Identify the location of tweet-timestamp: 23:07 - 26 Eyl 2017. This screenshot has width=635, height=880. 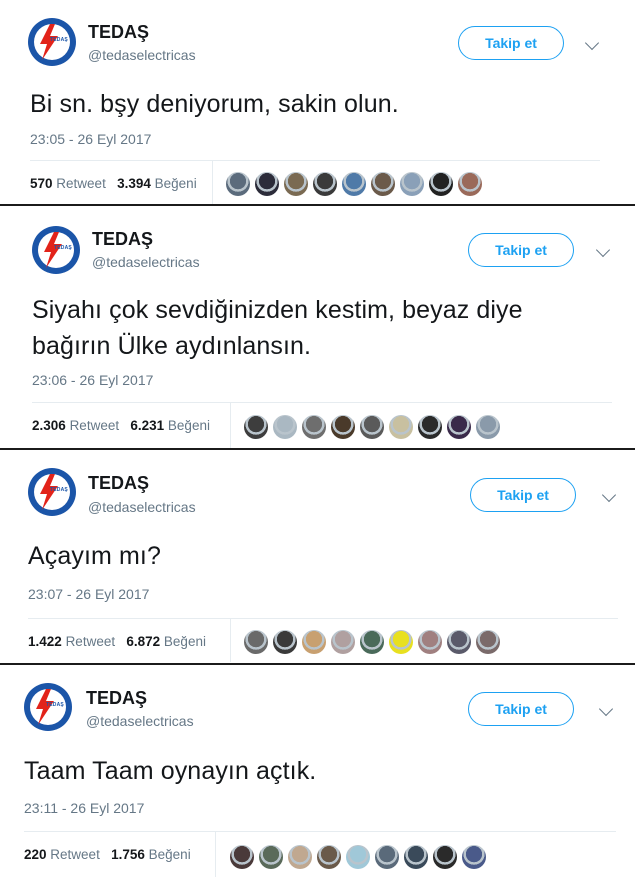
(88, 594).